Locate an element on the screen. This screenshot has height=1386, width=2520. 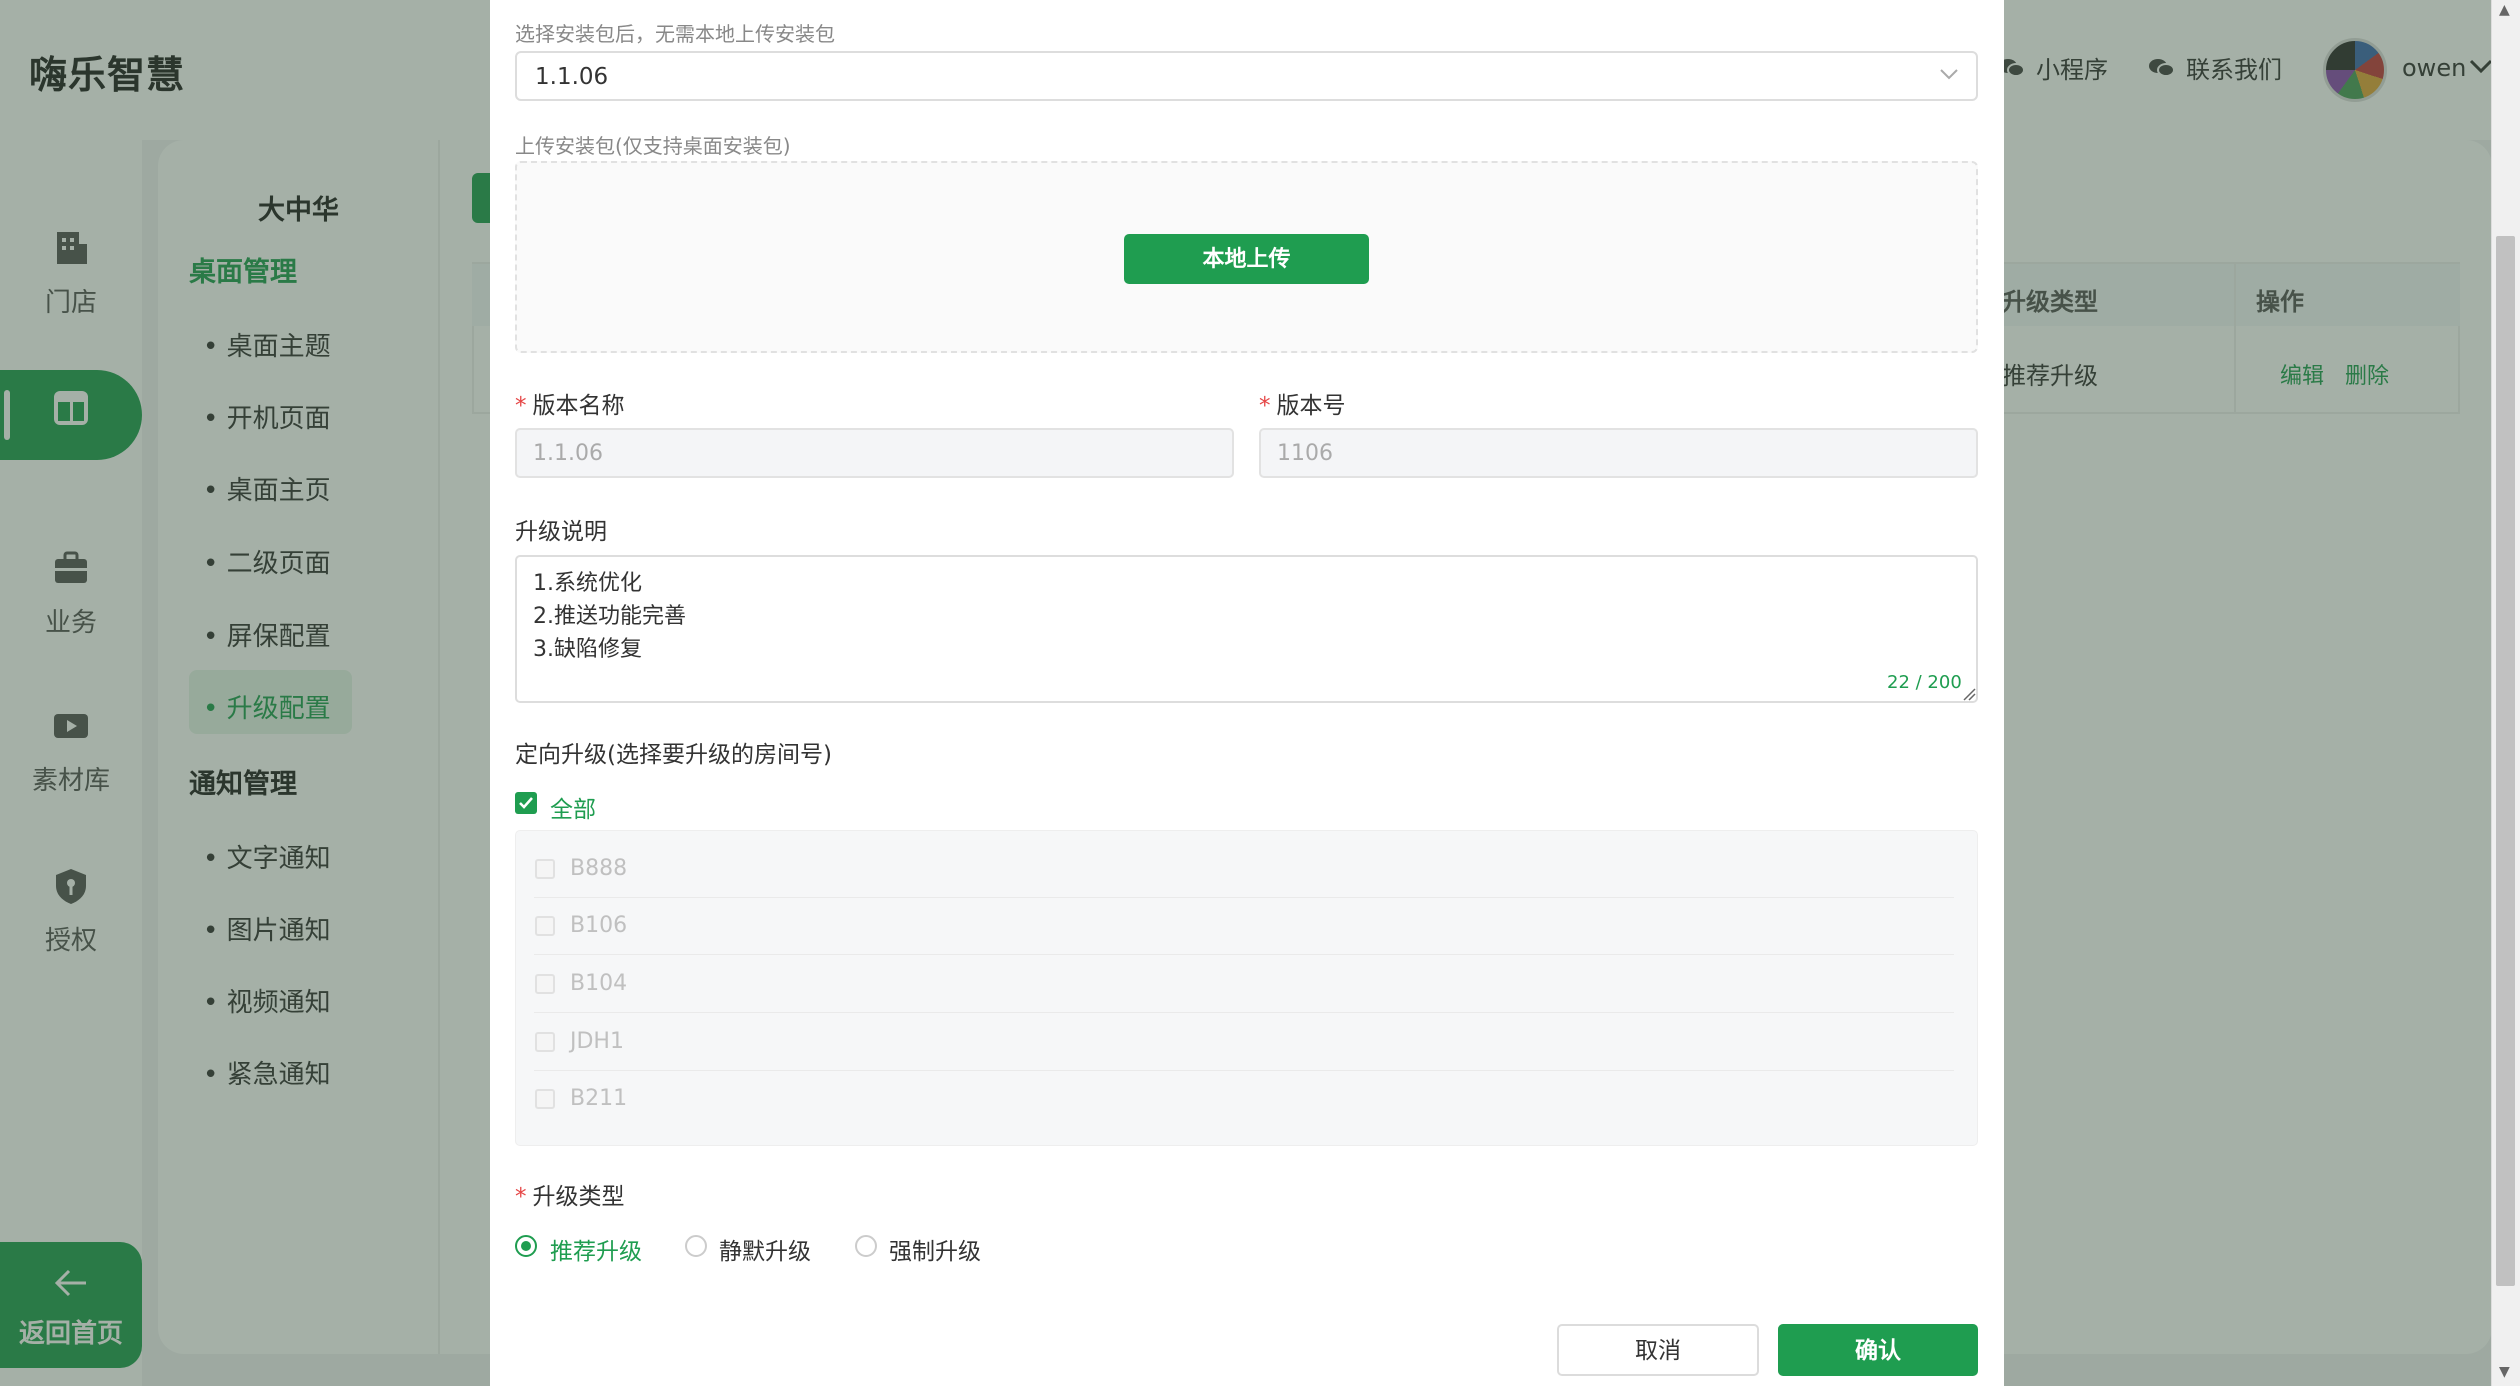
upgrade-type-label-text: 升级类型 is located at coordinates (578, 1197).